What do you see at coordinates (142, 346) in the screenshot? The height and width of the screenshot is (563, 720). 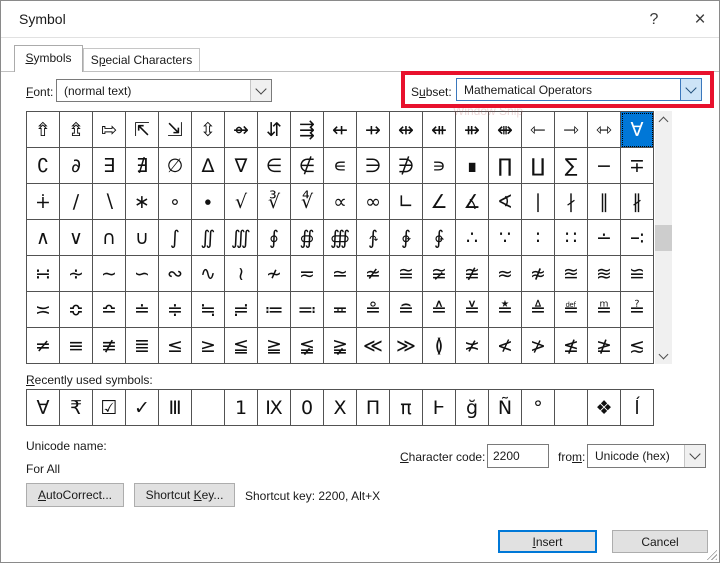 I see `symbol-cell: ≣` at bounding box center [142, 346].